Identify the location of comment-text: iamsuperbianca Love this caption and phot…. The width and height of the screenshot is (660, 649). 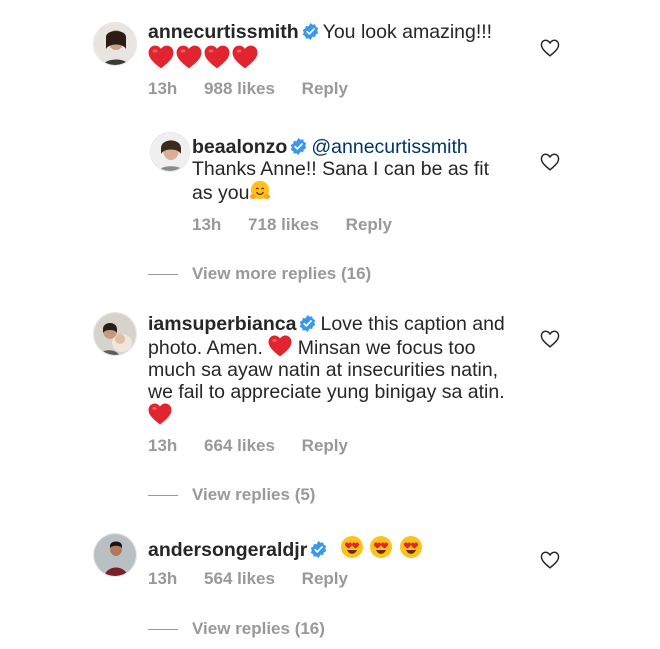
(326, 370).